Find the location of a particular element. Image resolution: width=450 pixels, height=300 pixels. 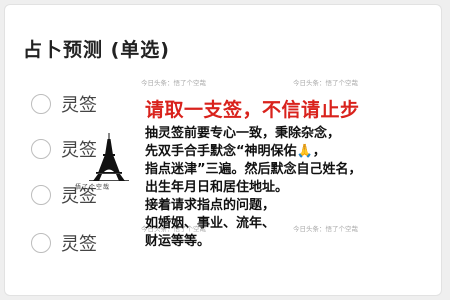

option-1: 灵签 is located at coordinates (64, 104).